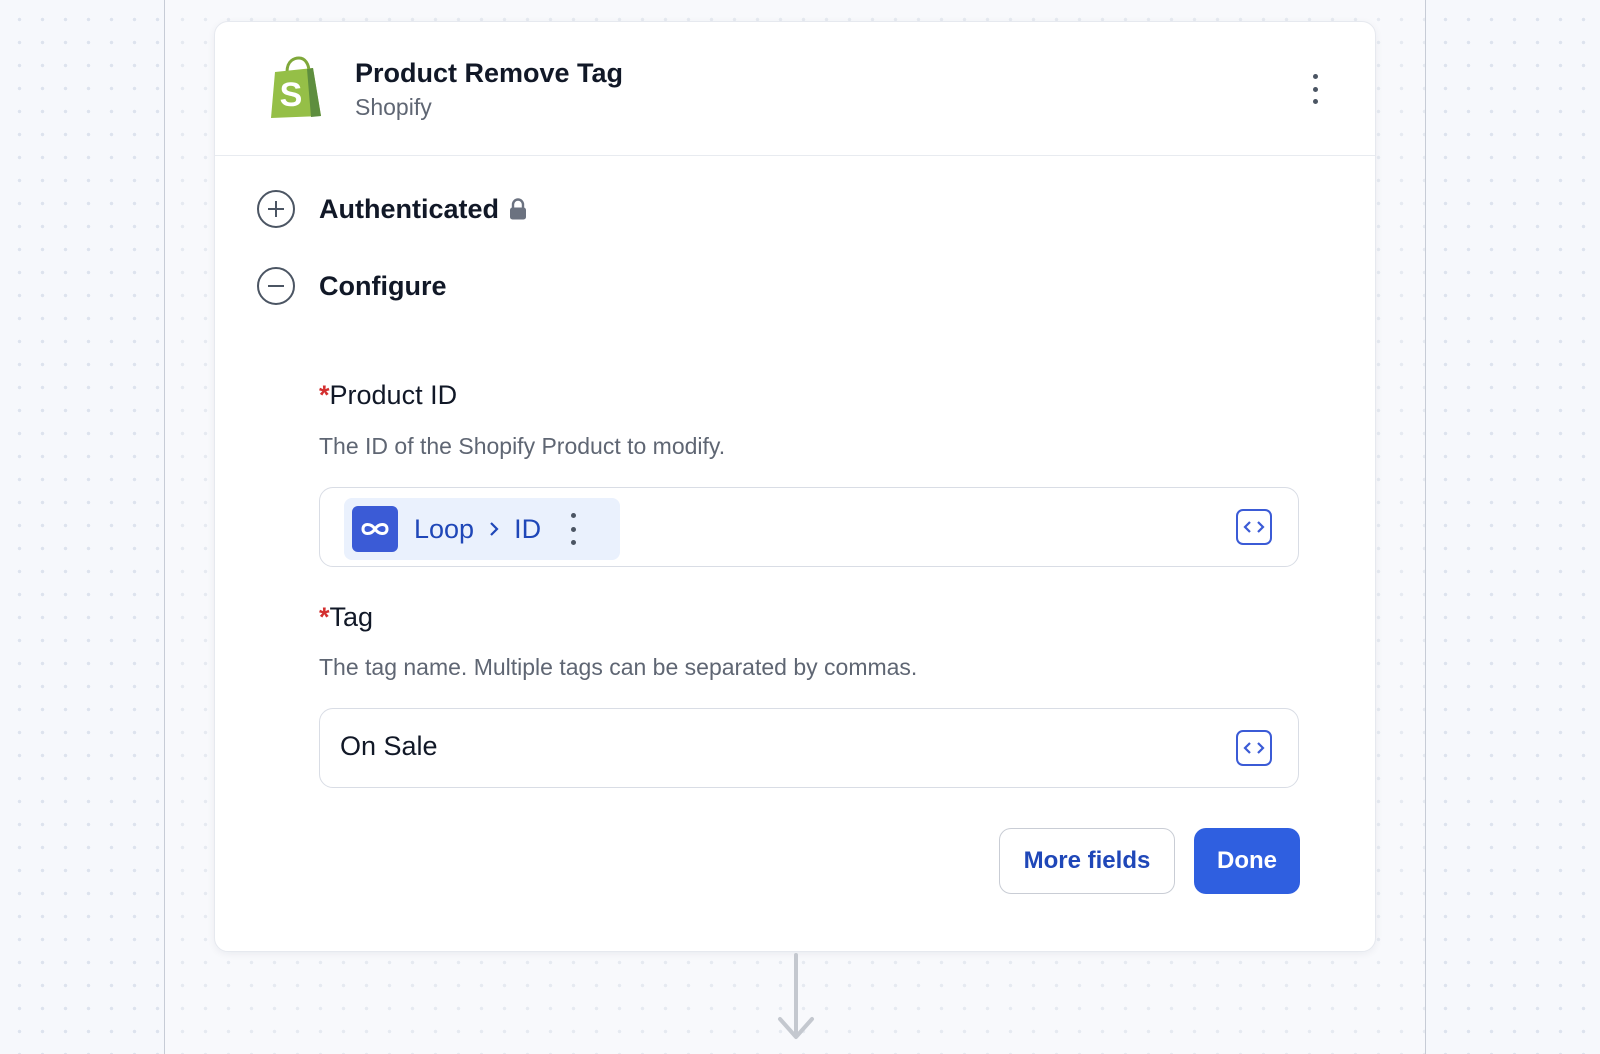  Describe the element at coordinates (795, 89) in the screenshot. I see `step-card-header: S Product Remove Tag Shopify` at that location.